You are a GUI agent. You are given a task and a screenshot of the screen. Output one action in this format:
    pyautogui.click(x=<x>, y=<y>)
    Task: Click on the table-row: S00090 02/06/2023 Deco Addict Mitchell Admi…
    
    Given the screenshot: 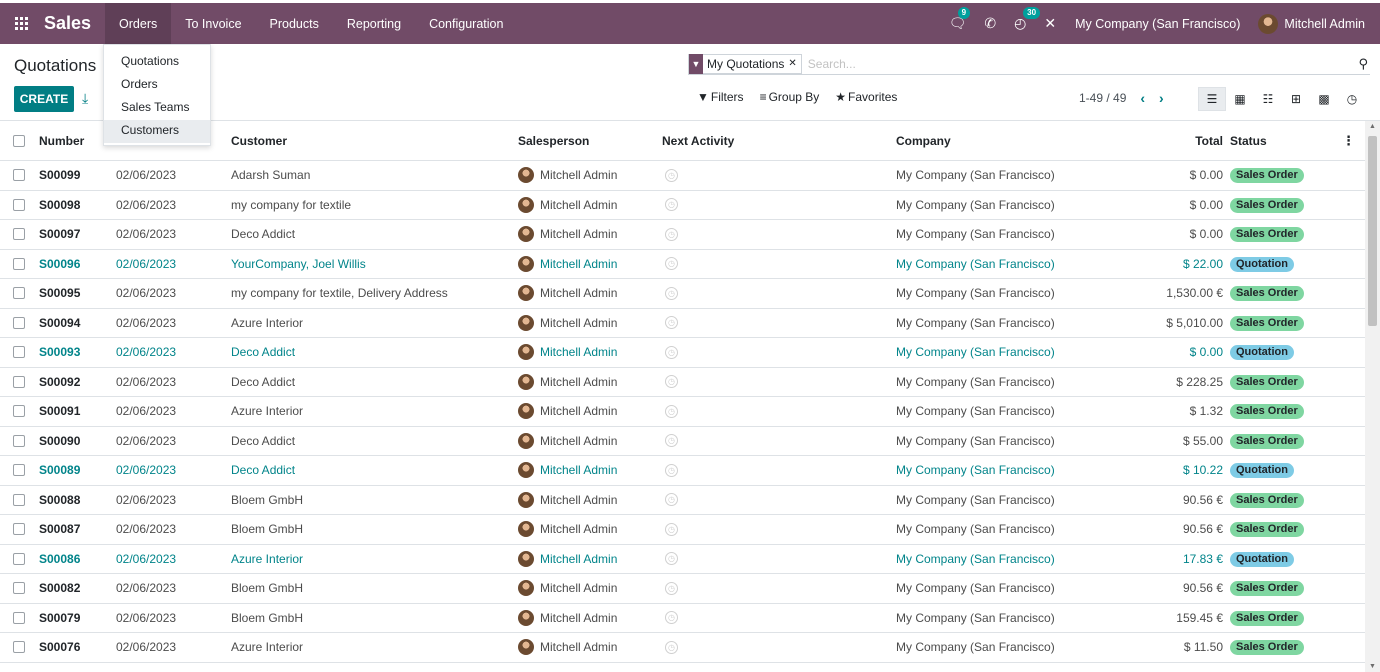 What is the action you would take?
    pyautogui.click(x=682, y=441)
    